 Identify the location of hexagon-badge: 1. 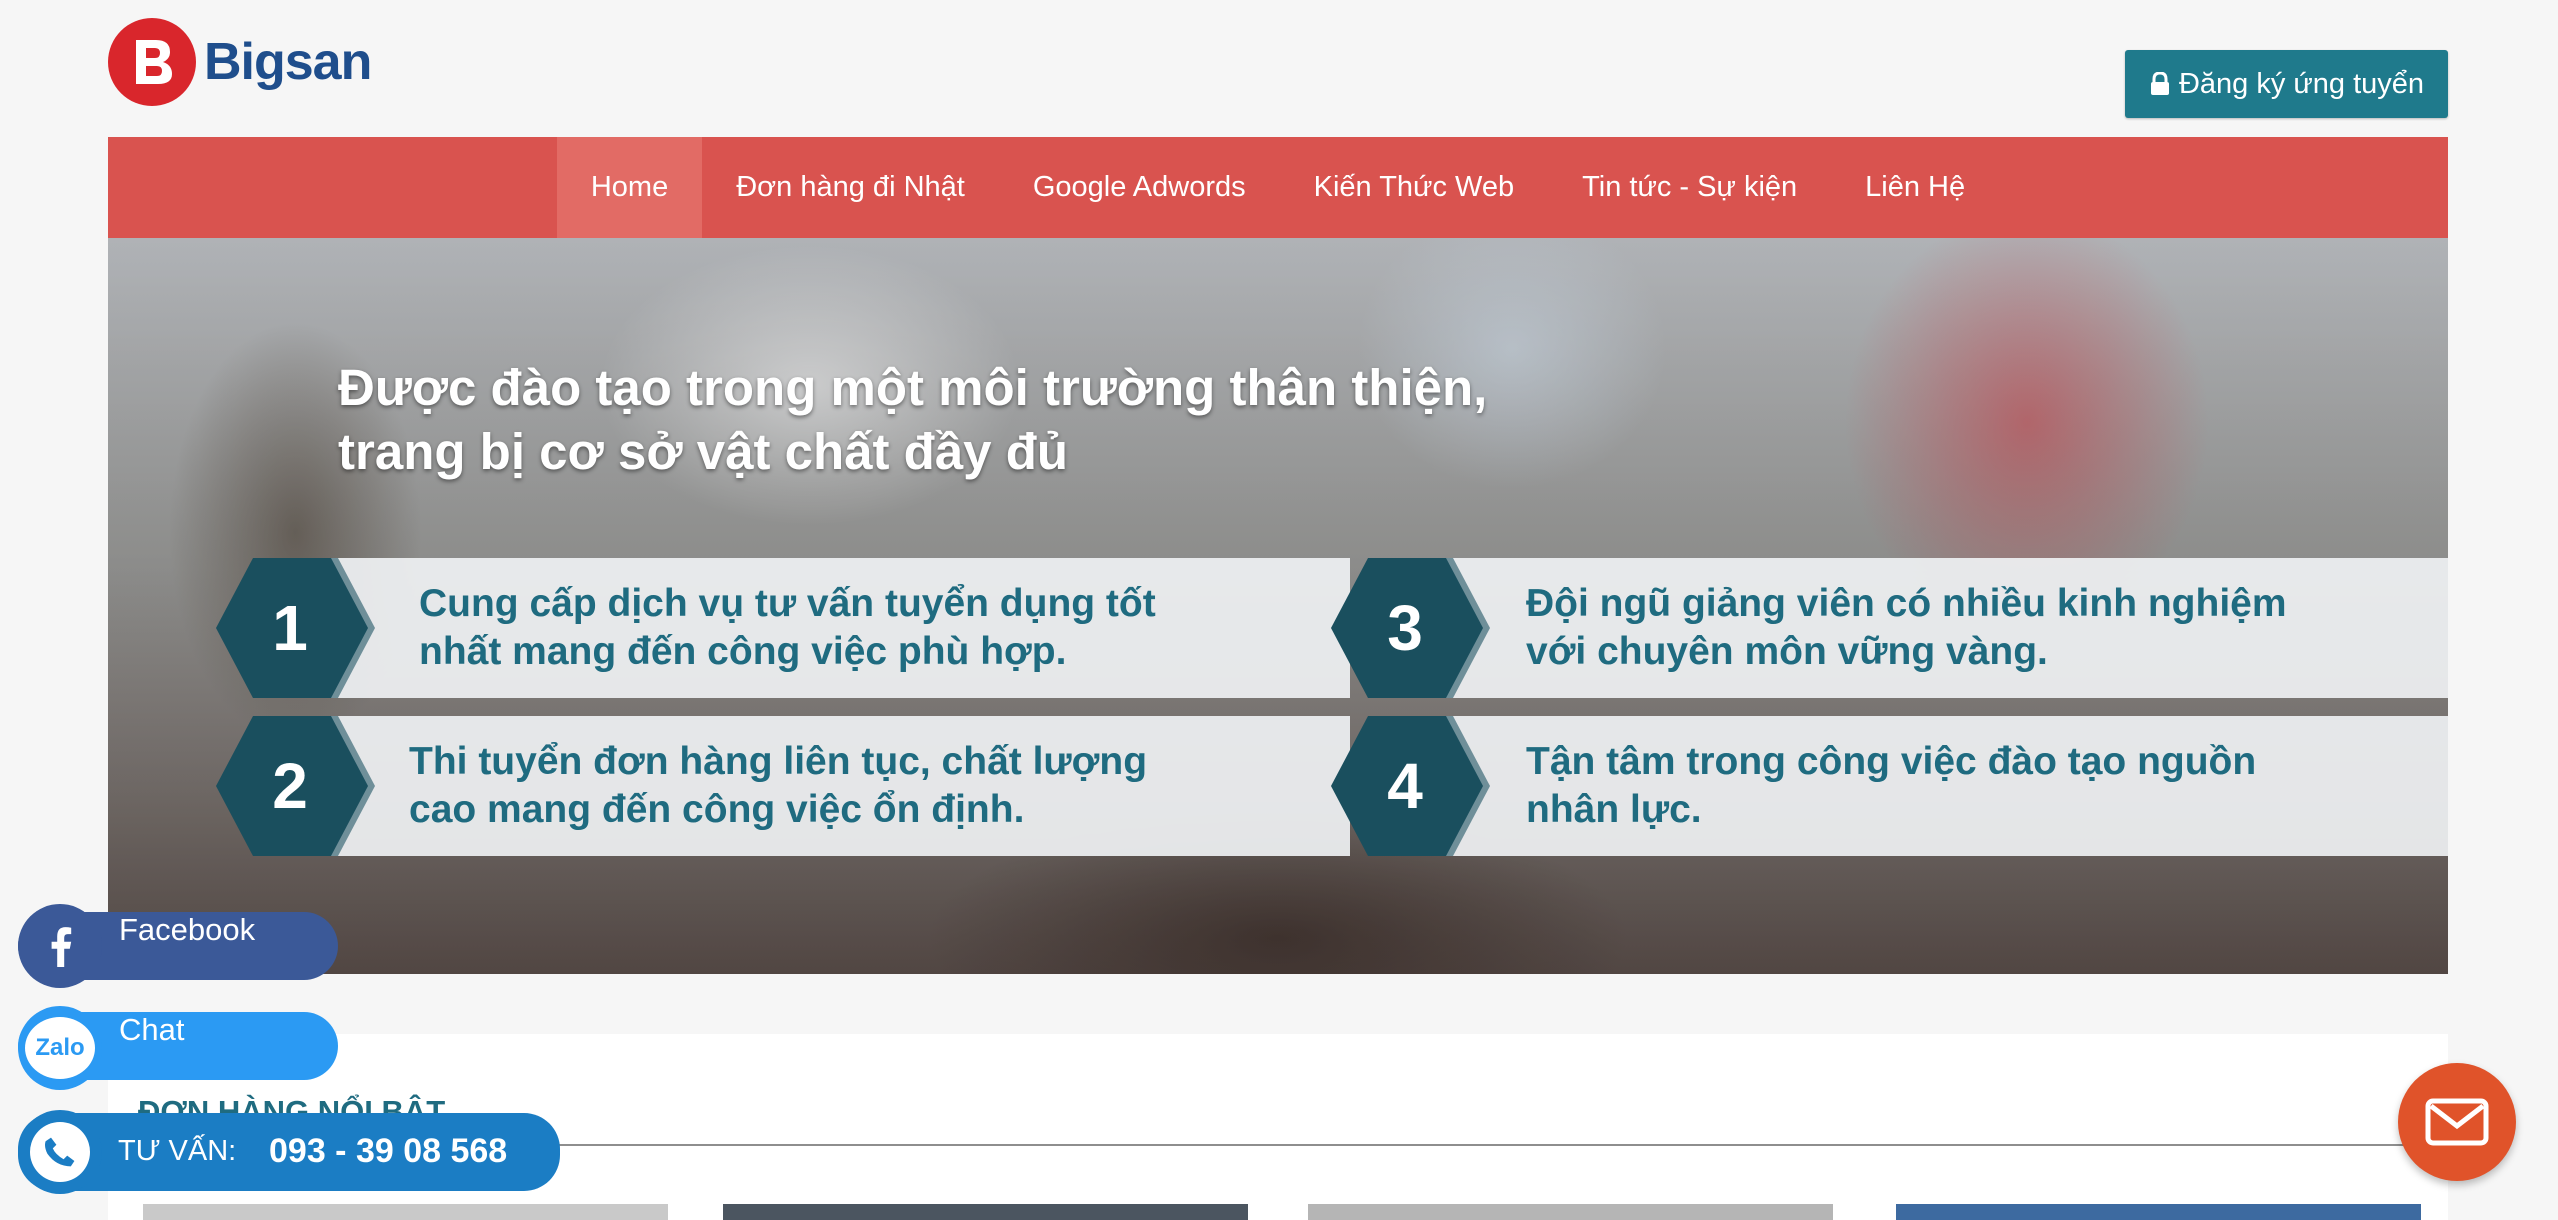
(295, 628).